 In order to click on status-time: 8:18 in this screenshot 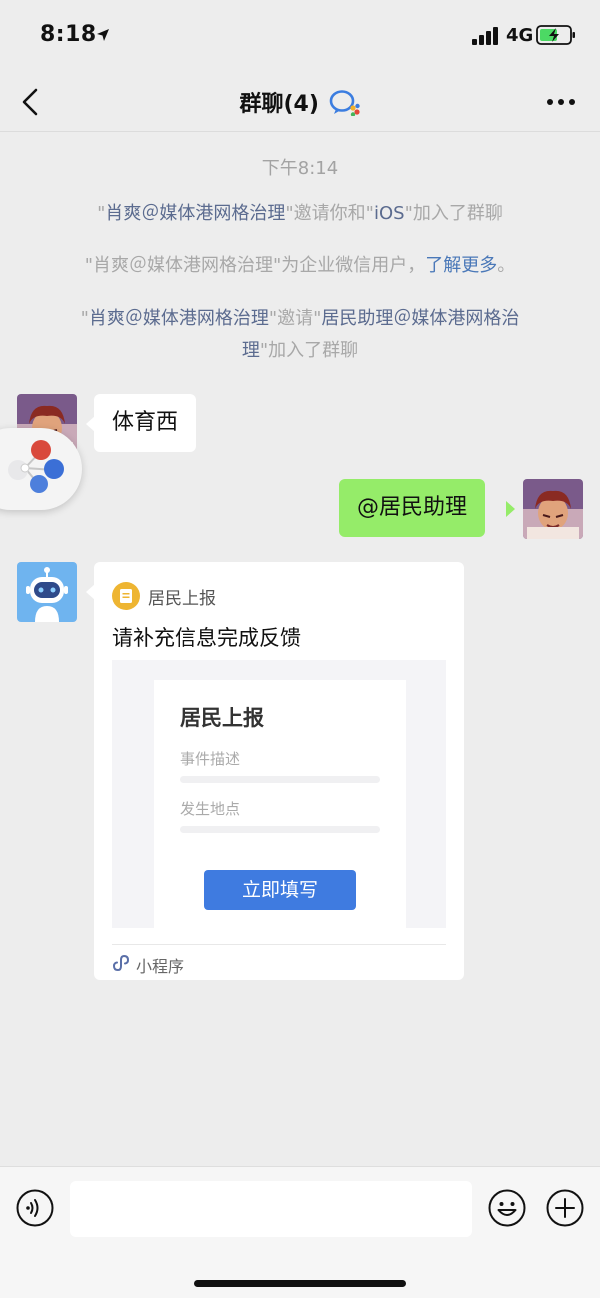, I will do `click(68, 34)`.